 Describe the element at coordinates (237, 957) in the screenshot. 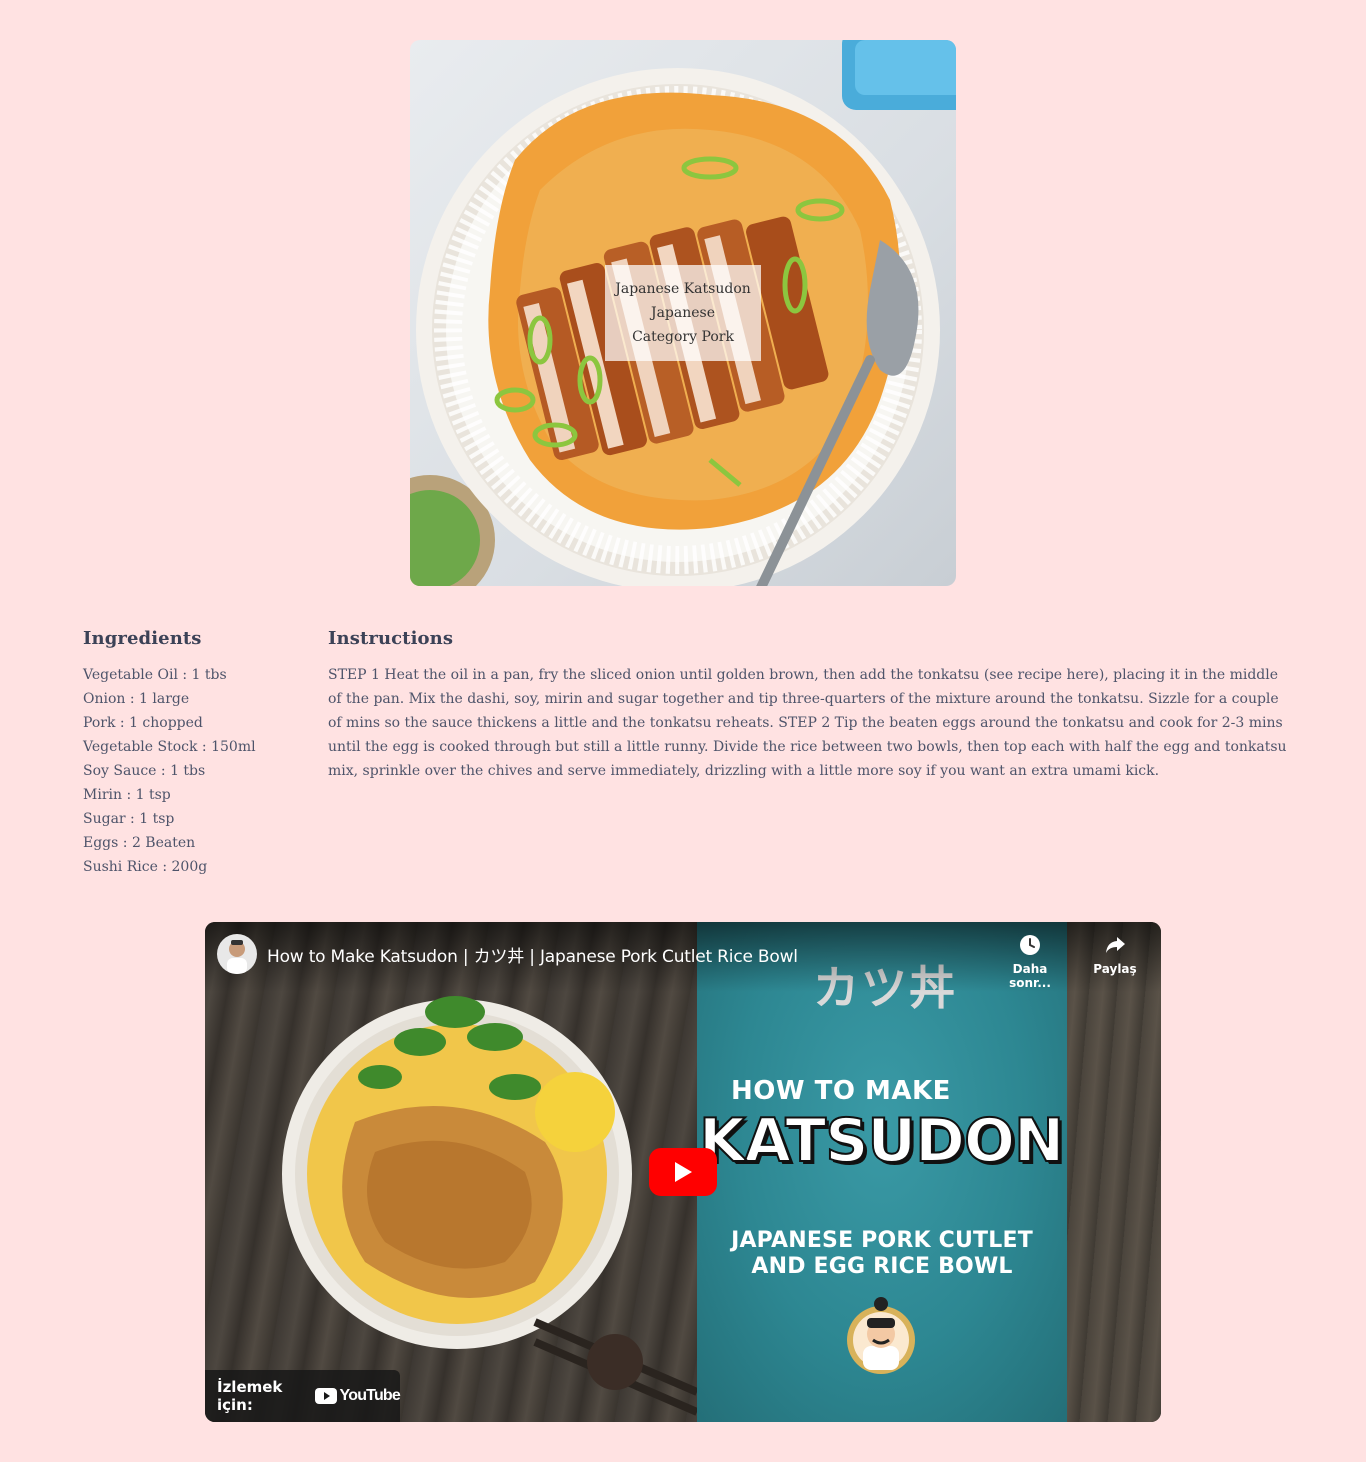

I see `chef-avatar-icon` at that location.